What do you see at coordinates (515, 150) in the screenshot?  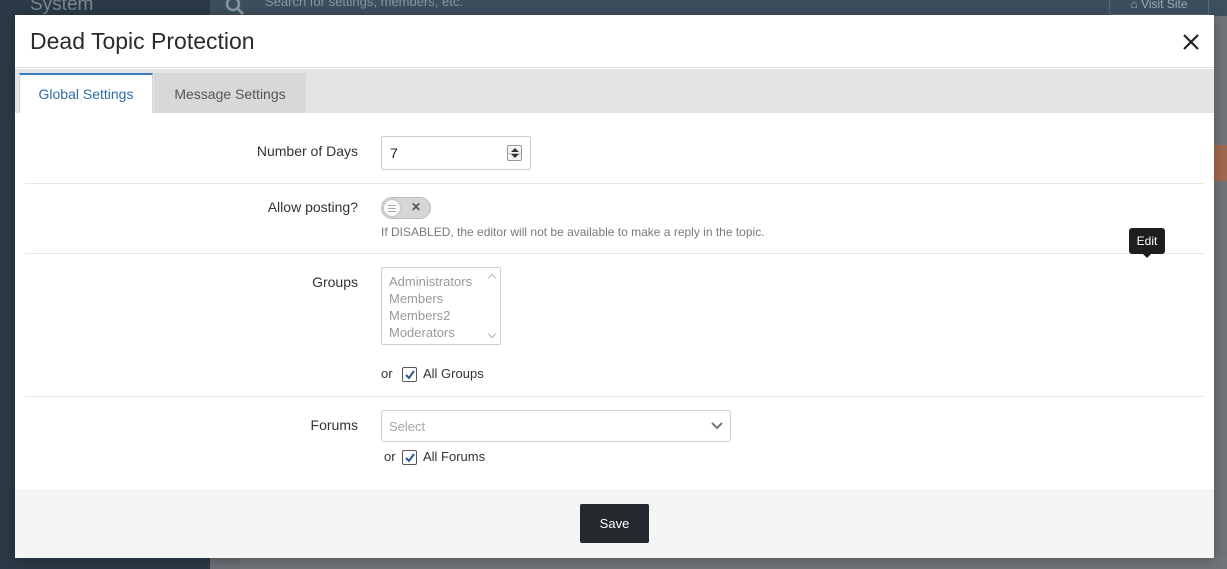 I see `spin-up-icon` at bounding box center [515, 150].